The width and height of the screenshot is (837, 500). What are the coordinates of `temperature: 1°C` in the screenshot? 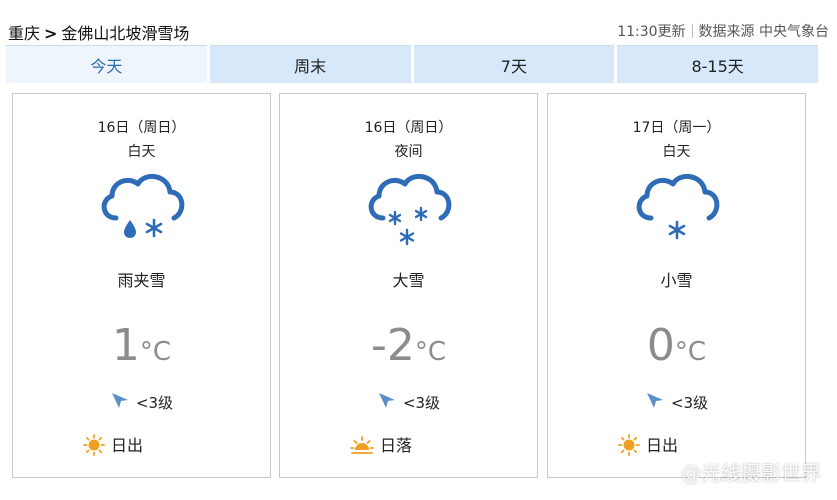 It's located at (141, 345).